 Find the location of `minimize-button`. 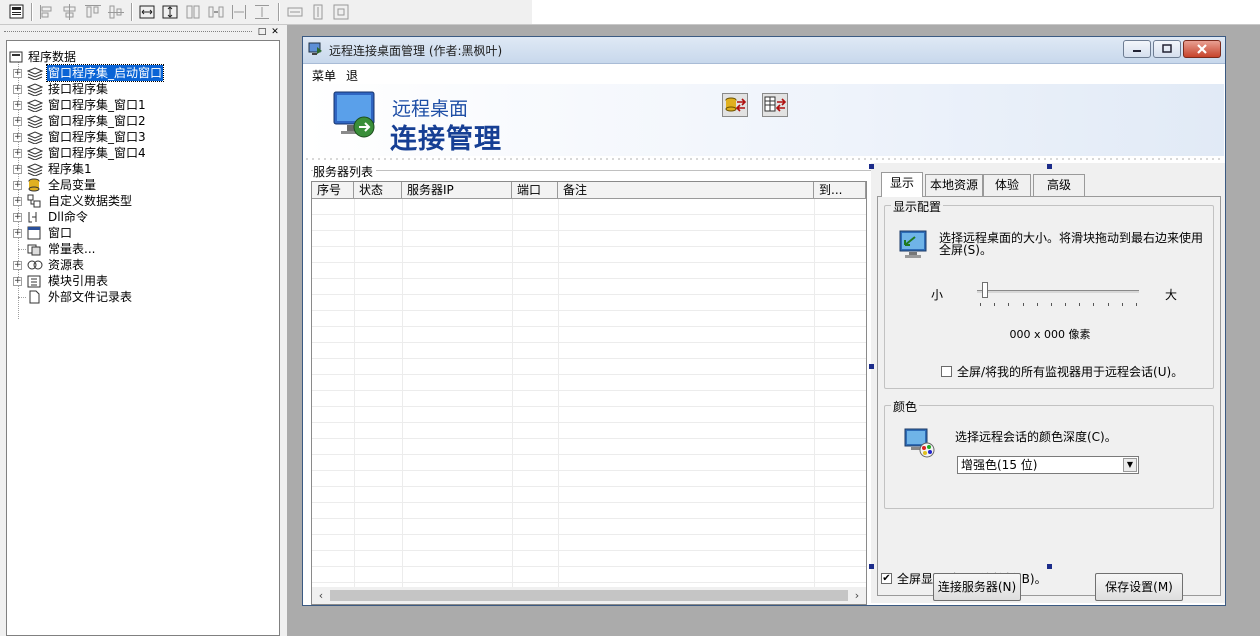

minimize-button is located at coordinates (1137, 49).